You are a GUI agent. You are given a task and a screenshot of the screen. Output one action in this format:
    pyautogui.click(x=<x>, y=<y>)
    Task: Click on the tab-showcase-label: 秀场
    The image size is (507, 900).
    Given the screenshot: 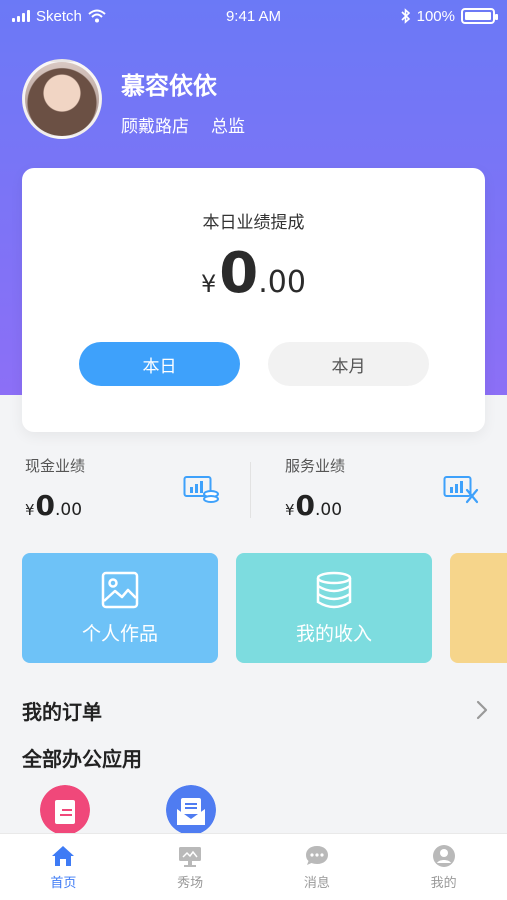 What is the action you would take?
    pyautogui.click(x=190, y=883)
    